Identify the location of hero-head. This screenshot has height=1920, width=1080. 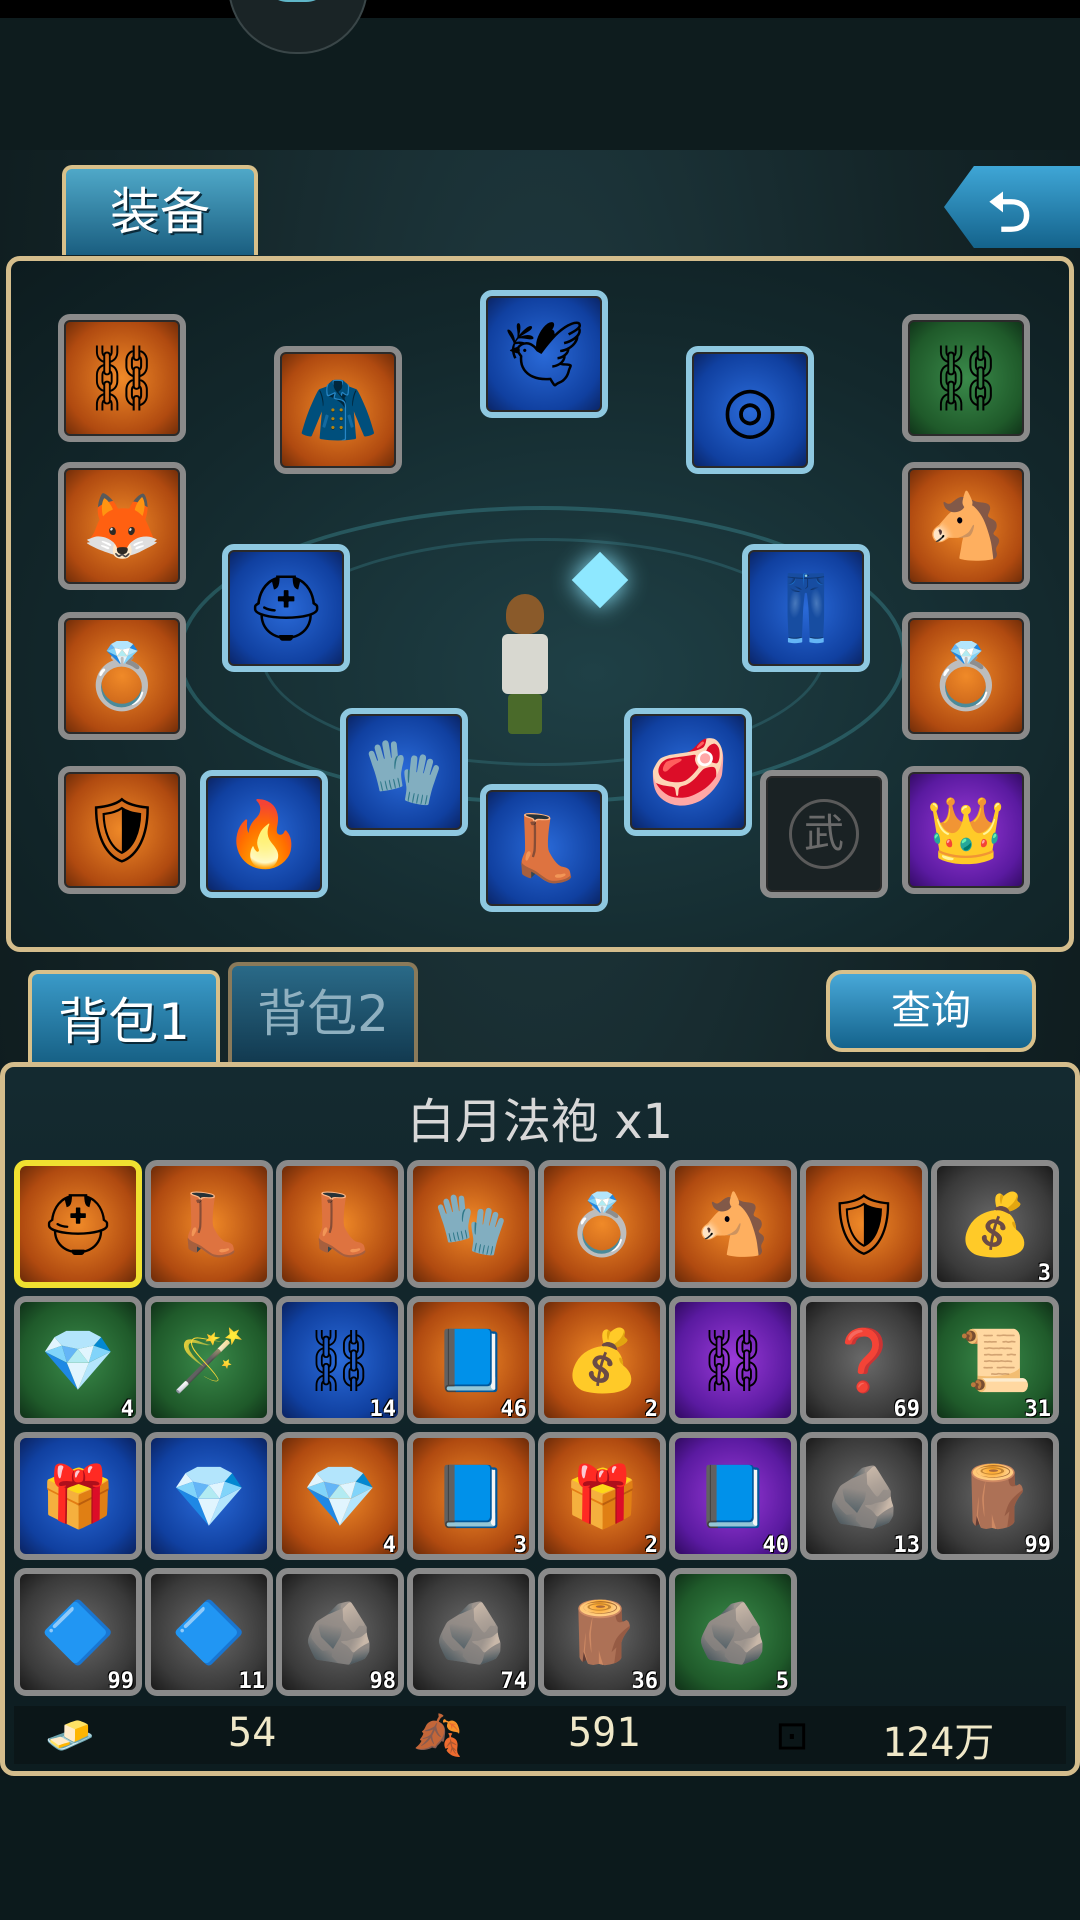
(525, 614).